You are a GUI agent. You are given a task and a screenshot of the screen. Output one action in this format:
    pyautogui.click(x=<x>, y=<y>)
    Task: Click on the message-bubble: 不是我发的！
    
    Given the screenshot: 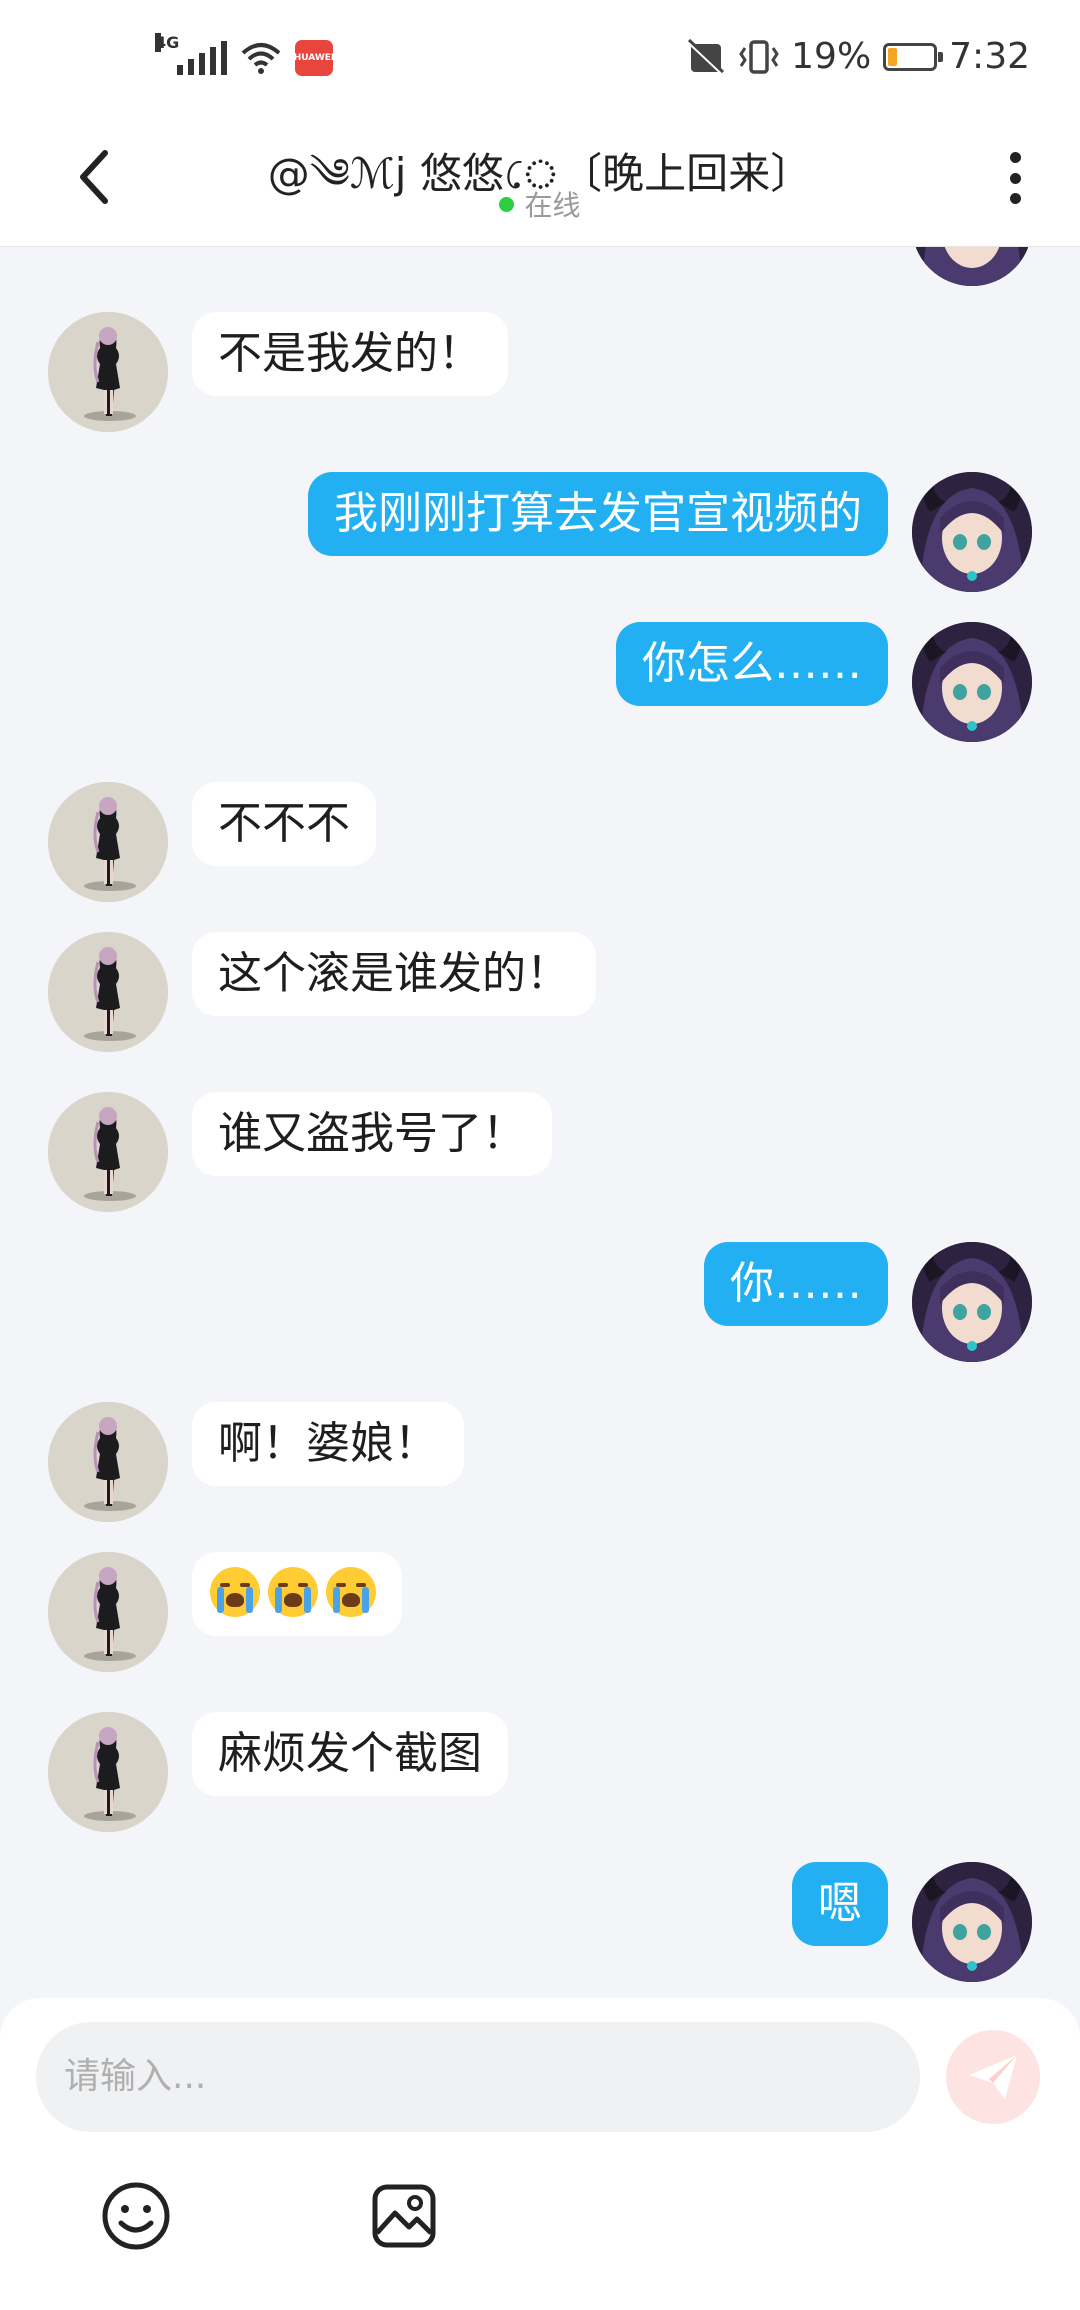 What is the action you would take?
    pyautogui.click(x=350, y=354)
    